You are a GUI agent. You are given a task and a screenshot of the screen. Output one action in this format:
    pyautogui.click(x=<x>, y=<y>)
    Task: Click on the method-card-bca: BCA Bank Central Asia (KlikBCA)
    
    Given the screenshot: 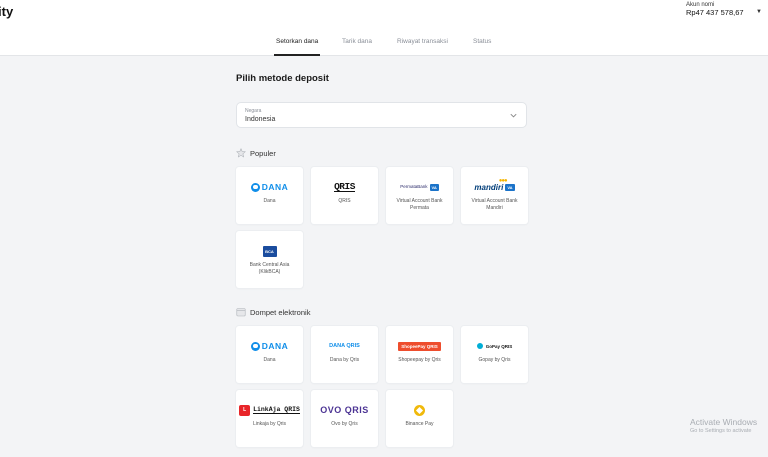 What is the action you would take?
    pyautogui.click(x=269, y=259)
    